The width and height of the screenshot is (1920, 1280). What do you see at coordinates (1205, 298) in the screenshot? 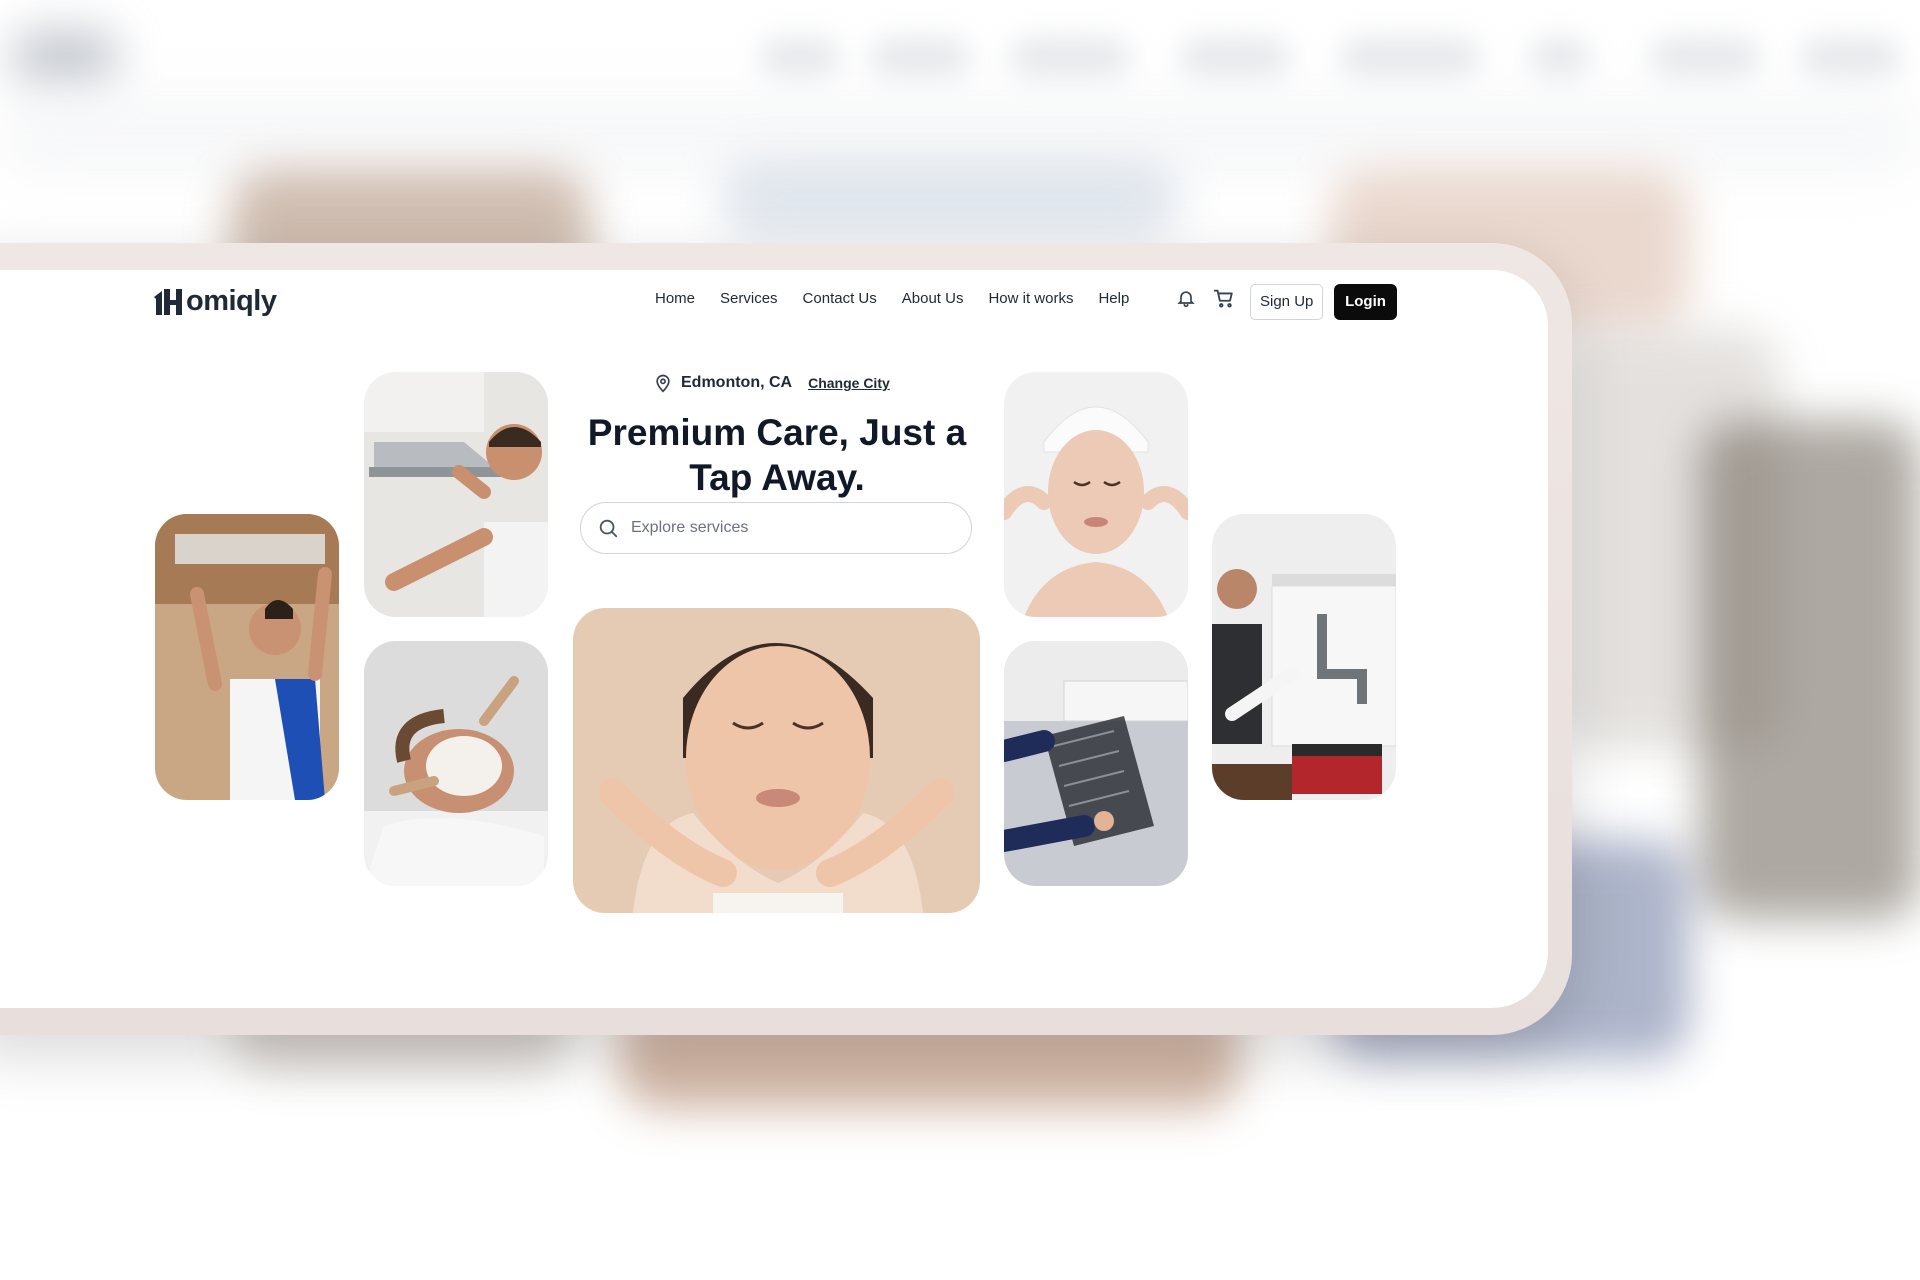
I see `nav-icons` at bounding box center [1205, 298].